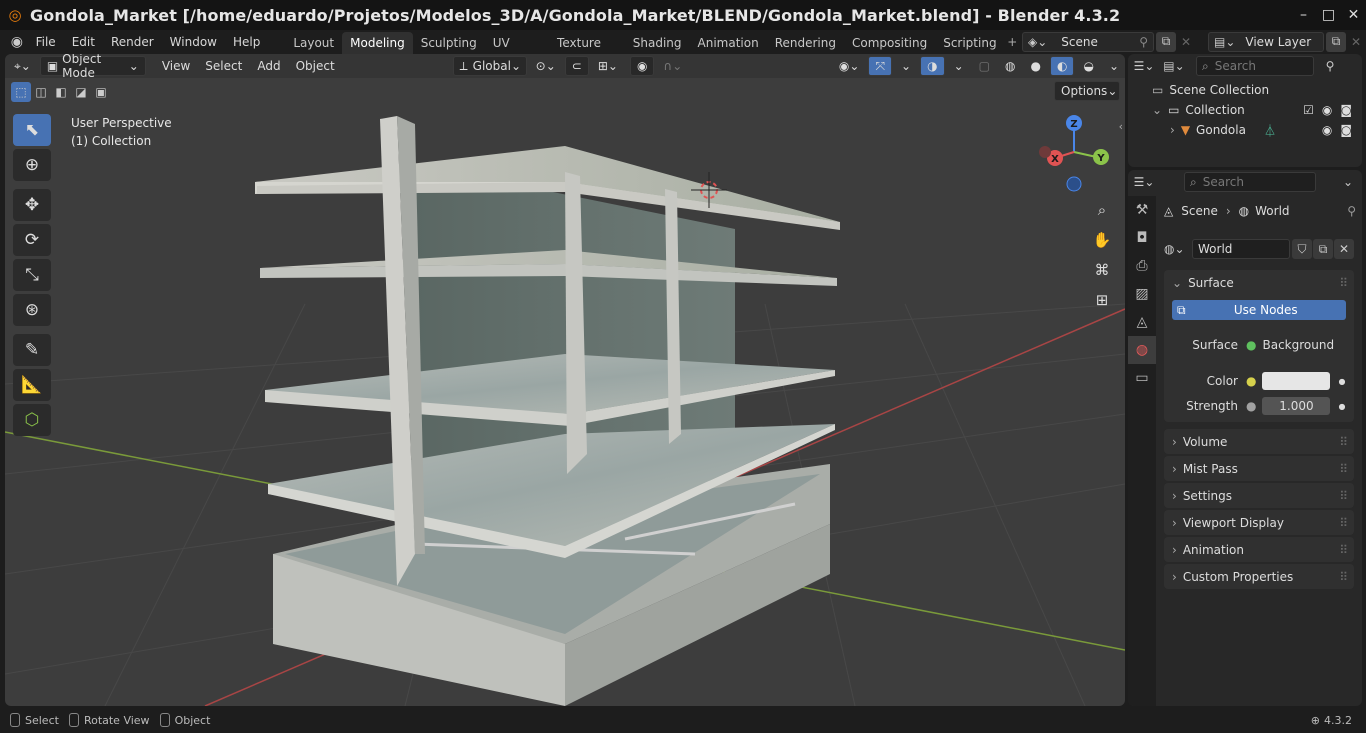 This screenshot has width=1366, height=733. I want to click on gizmo-toggle-icon: ⤧, so click(880, 66).